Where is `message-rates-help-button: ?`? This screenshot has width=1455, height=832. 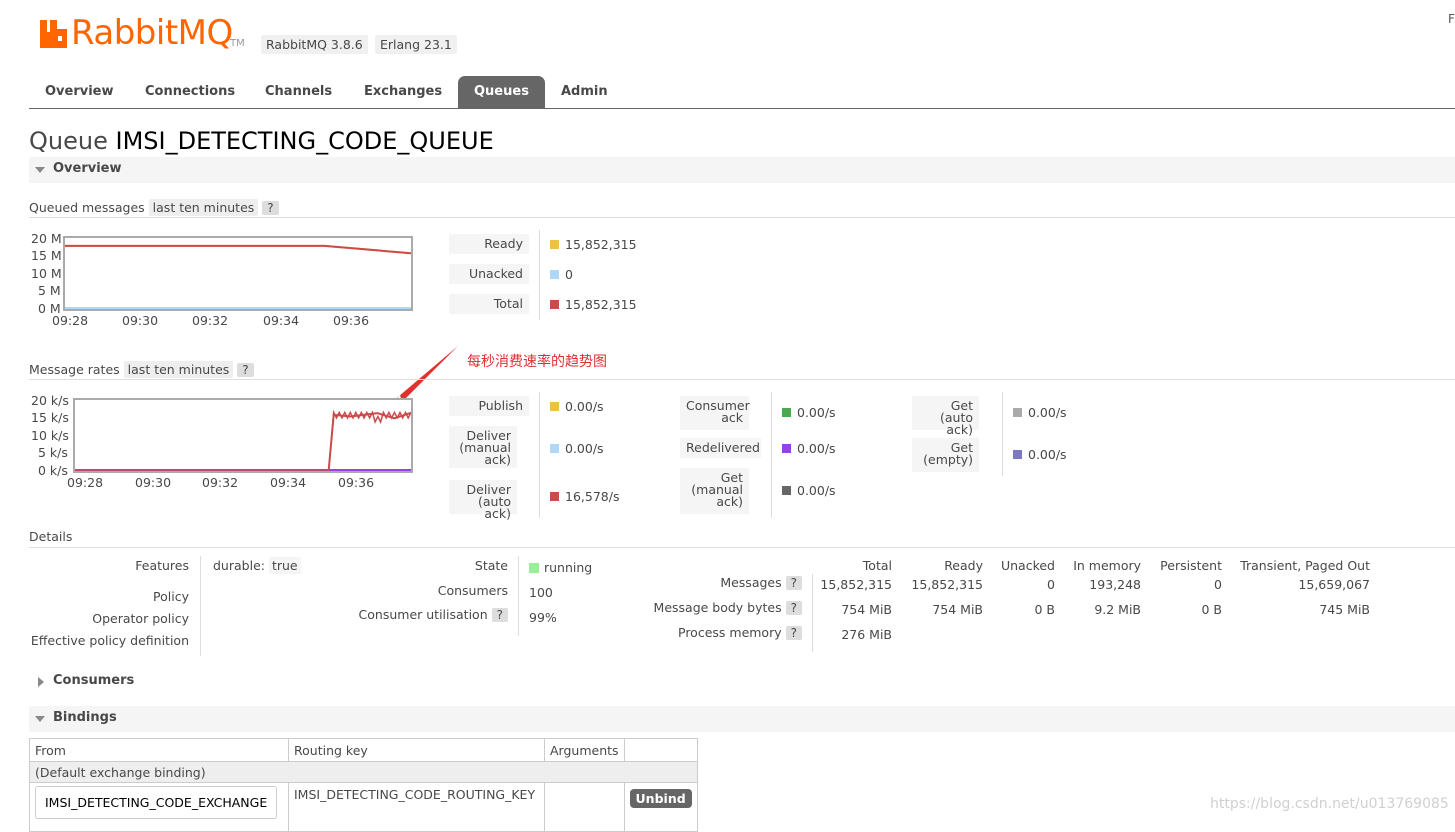 message-rates-help-button: ? is located at coordinates (245, 370).